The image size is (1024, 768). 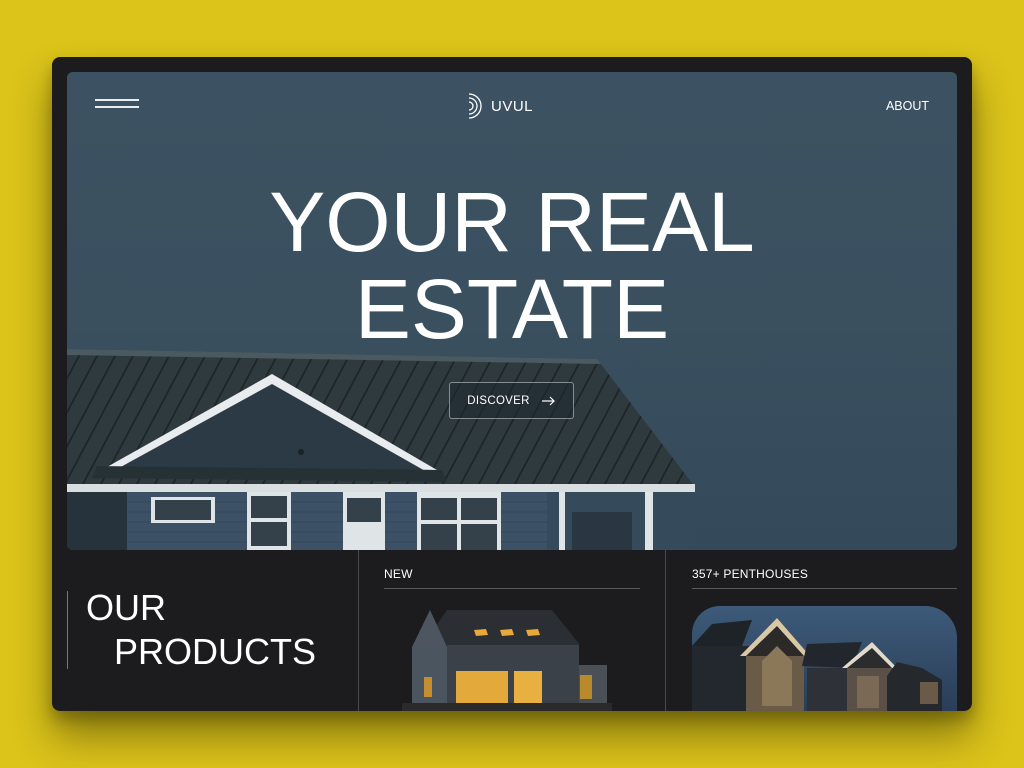 I want to click on penthouses-illustration, so click(x=824, y=658).